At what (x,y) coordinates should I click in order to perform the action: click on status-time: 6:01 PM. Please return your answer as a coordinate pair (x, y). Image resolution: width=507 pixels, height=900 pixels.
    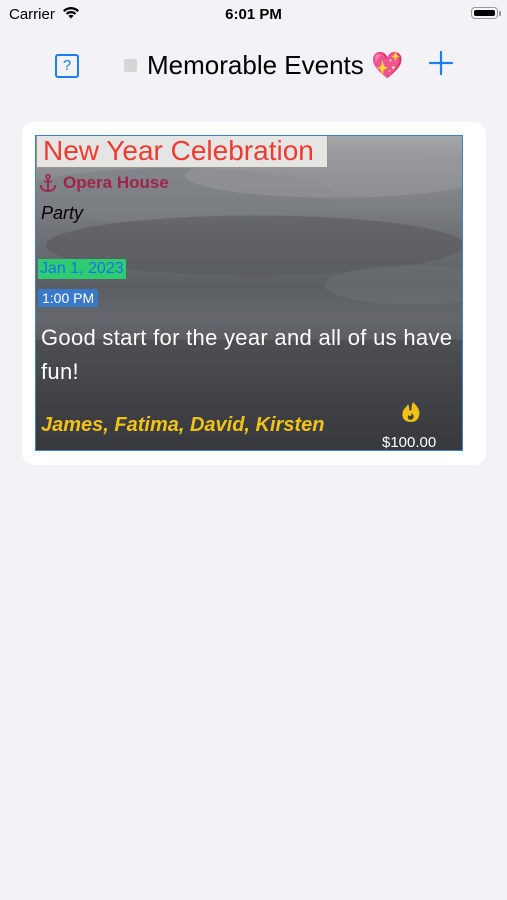
    Looking at the image, I should click on (253, 14).